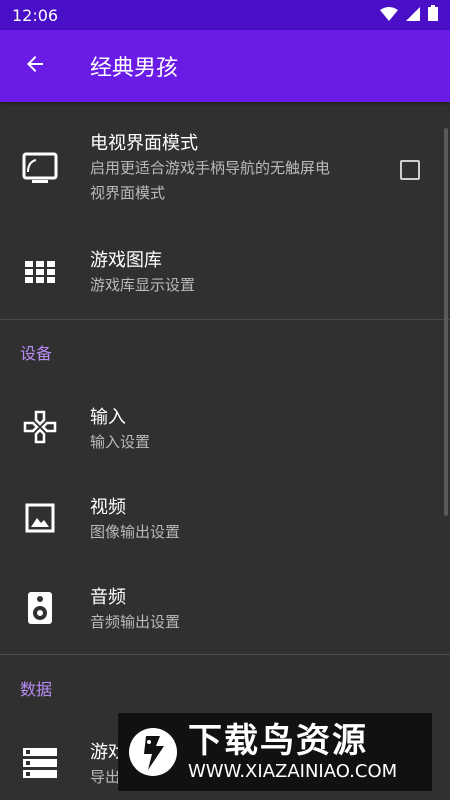 The height and width of the screenshot is (800, 450). I want to click on wifi-icon, so click(389, 15).